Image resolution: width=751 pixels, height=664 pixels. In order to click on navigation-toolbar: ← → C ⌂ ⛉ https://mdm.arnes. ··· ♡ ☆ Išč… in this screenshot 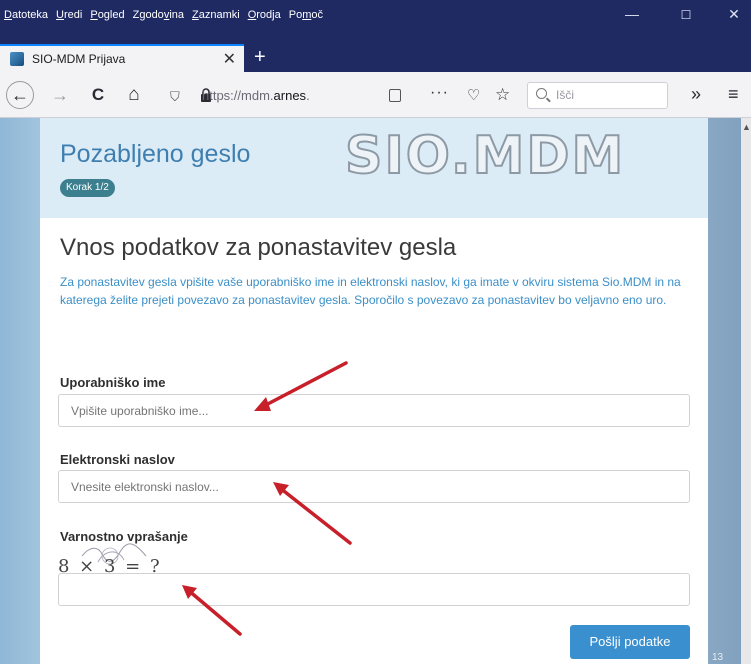, I will do `click(375, 95)`.